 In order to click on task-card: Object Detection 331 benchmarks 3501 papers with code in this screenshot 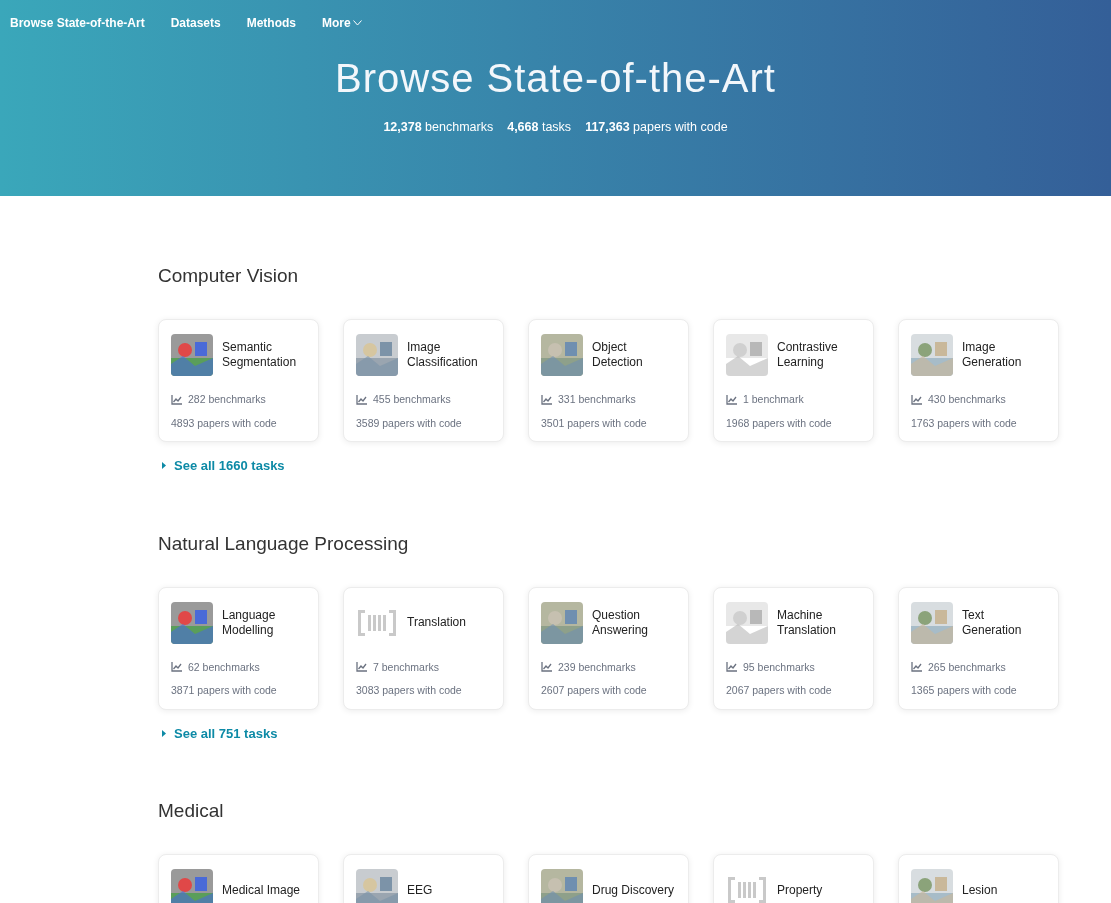, I will do `click(608, 380)`.